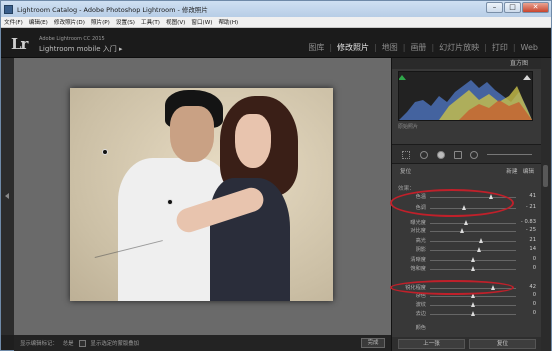  Describe the element at coordinates (418, 269) in the screenshot. I see `slider-label: 饱和度` at that location.